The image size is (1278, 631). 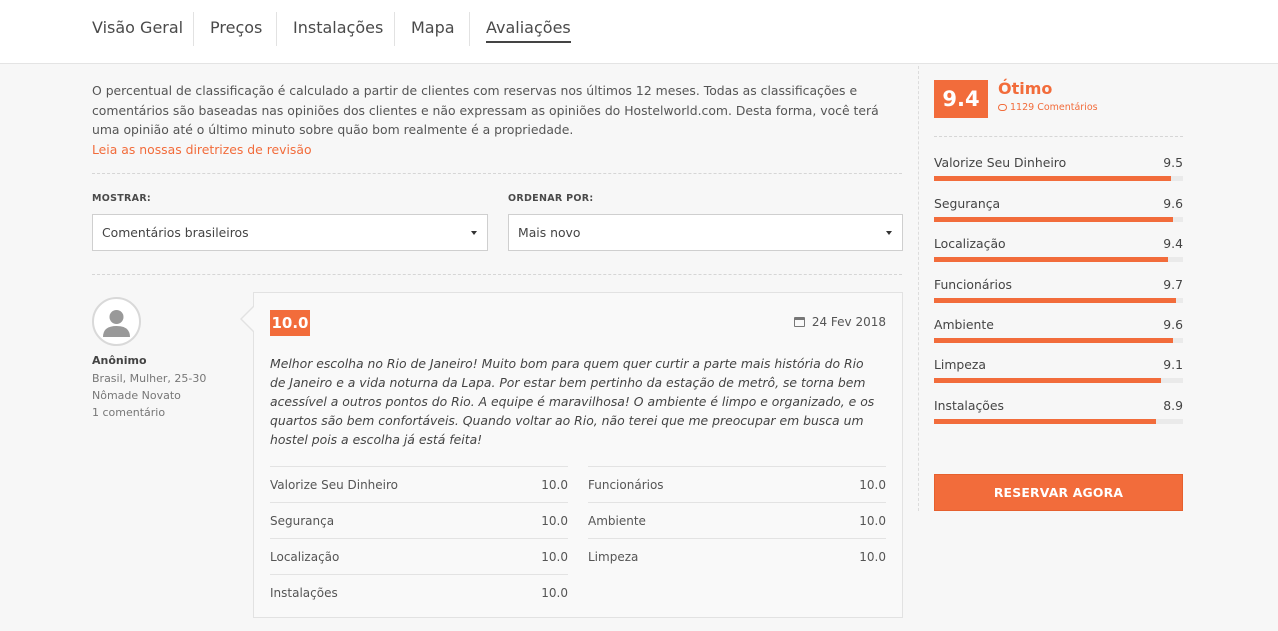 What do you see at coordinates (848, 322) in the screenshot?
I see `review-date-text: 24 Fev 2018` at bounding box center [848, 322].